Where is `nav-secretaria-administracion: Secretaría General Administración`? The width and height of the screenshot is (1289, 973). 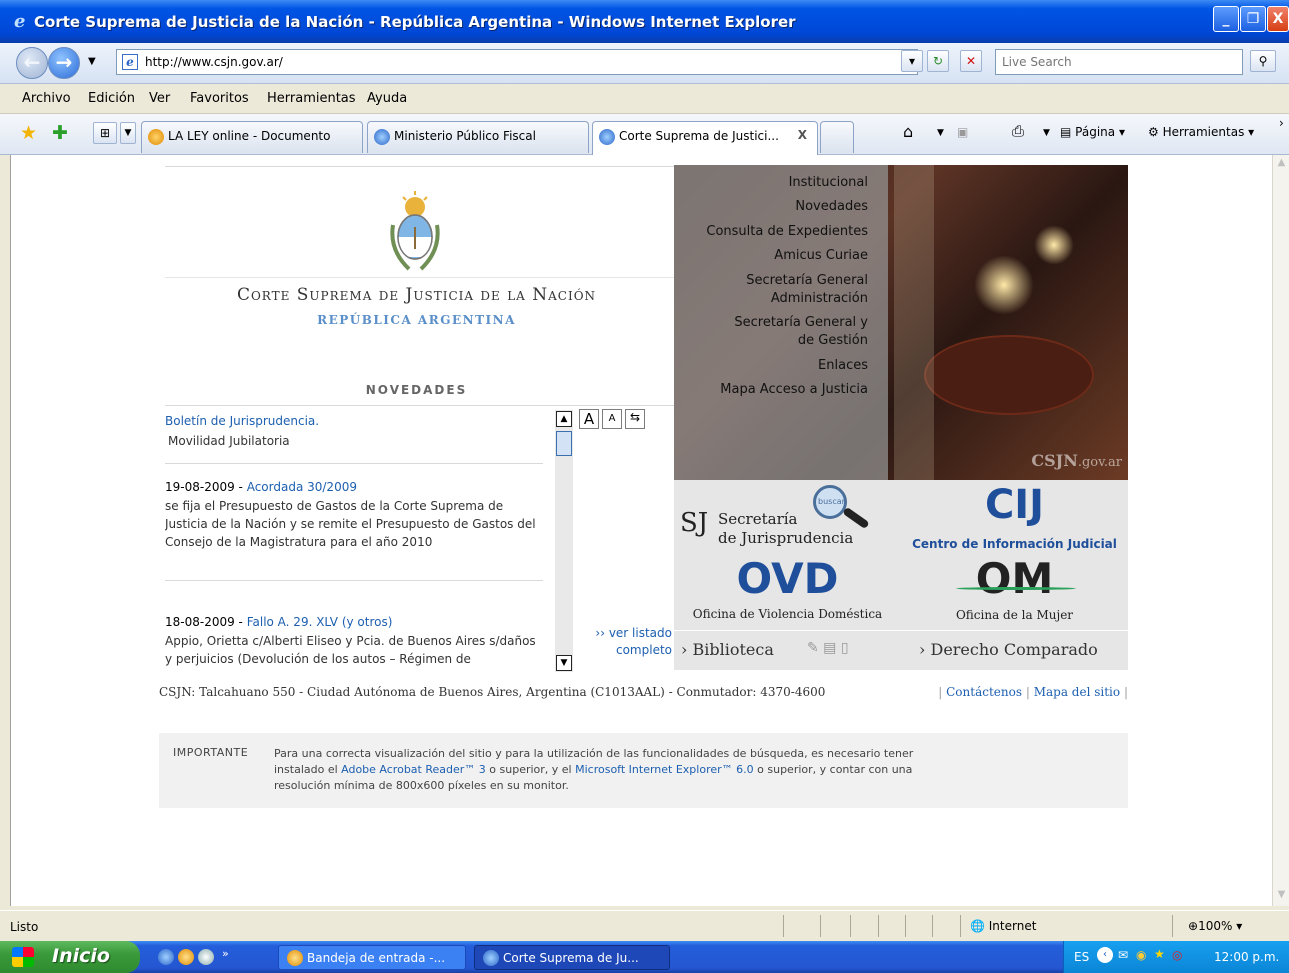
nav-secretaria-administracion: Secretaría General Administración is located at coordinates (793, 290).